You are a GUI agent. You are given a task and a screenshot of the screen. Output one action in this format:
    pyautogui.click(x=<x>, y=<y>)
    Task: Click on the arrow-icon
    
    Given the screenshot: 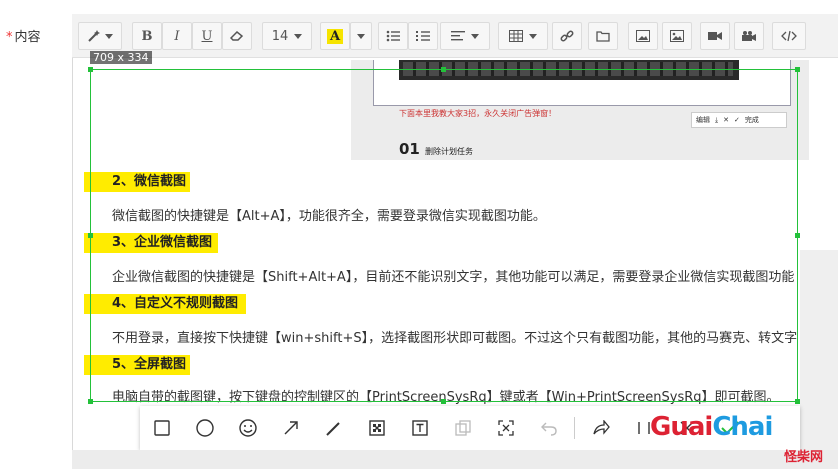 What is the action you would take?
    pyautogui.click(x=291, y=428)
    